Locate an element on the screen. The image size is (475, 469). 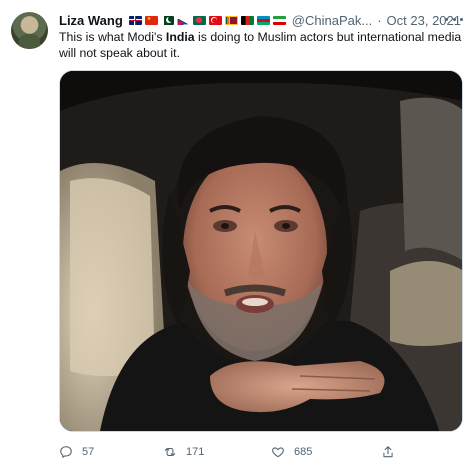
tweet-text-bold: India is located at coordinates (180, 37).